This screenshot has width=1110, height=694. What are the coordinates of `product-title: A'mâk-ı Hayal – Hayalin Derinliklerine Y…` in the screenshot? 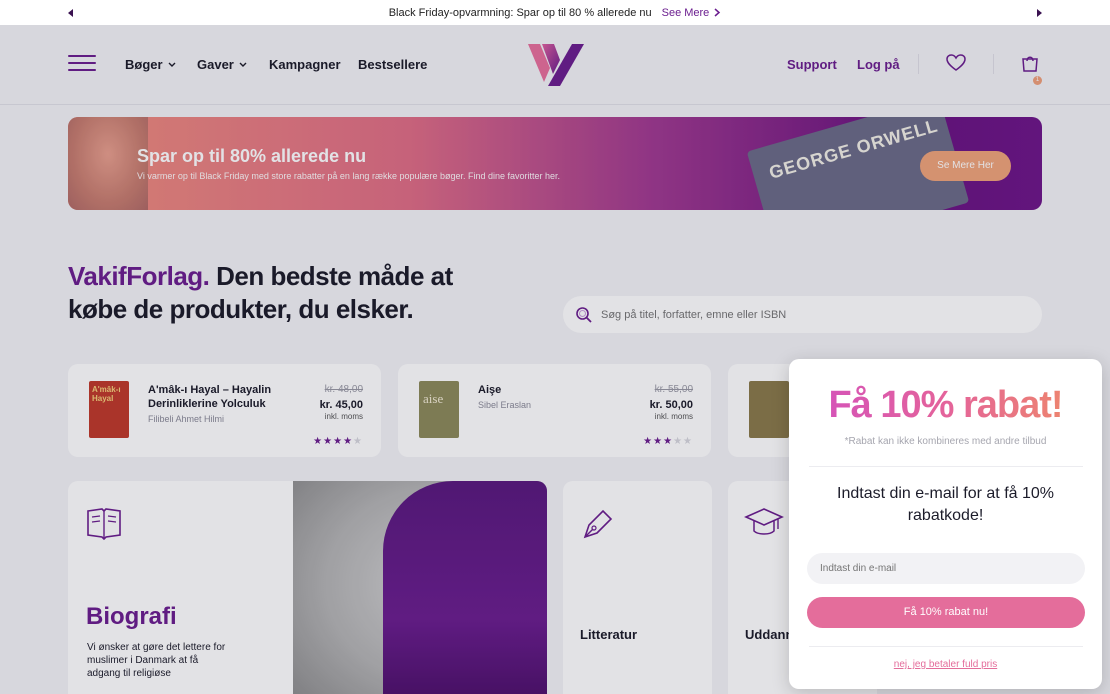 It's located at (220, 397).